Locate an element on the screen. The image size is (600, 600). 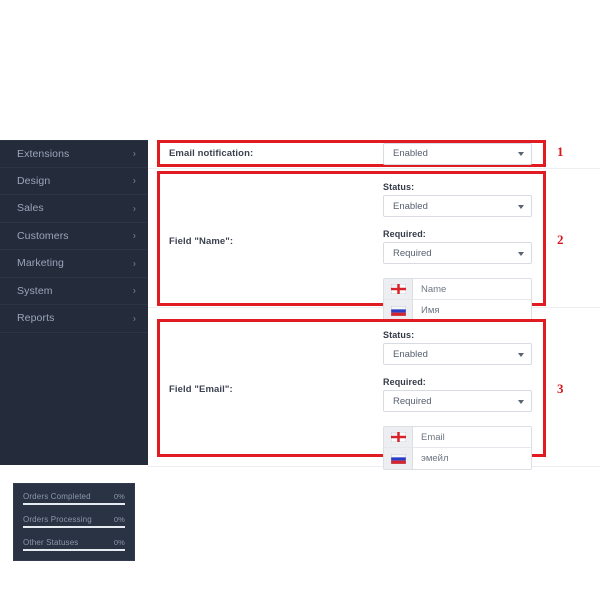
step-number-3: 3 is located at coordinates (560, 388).